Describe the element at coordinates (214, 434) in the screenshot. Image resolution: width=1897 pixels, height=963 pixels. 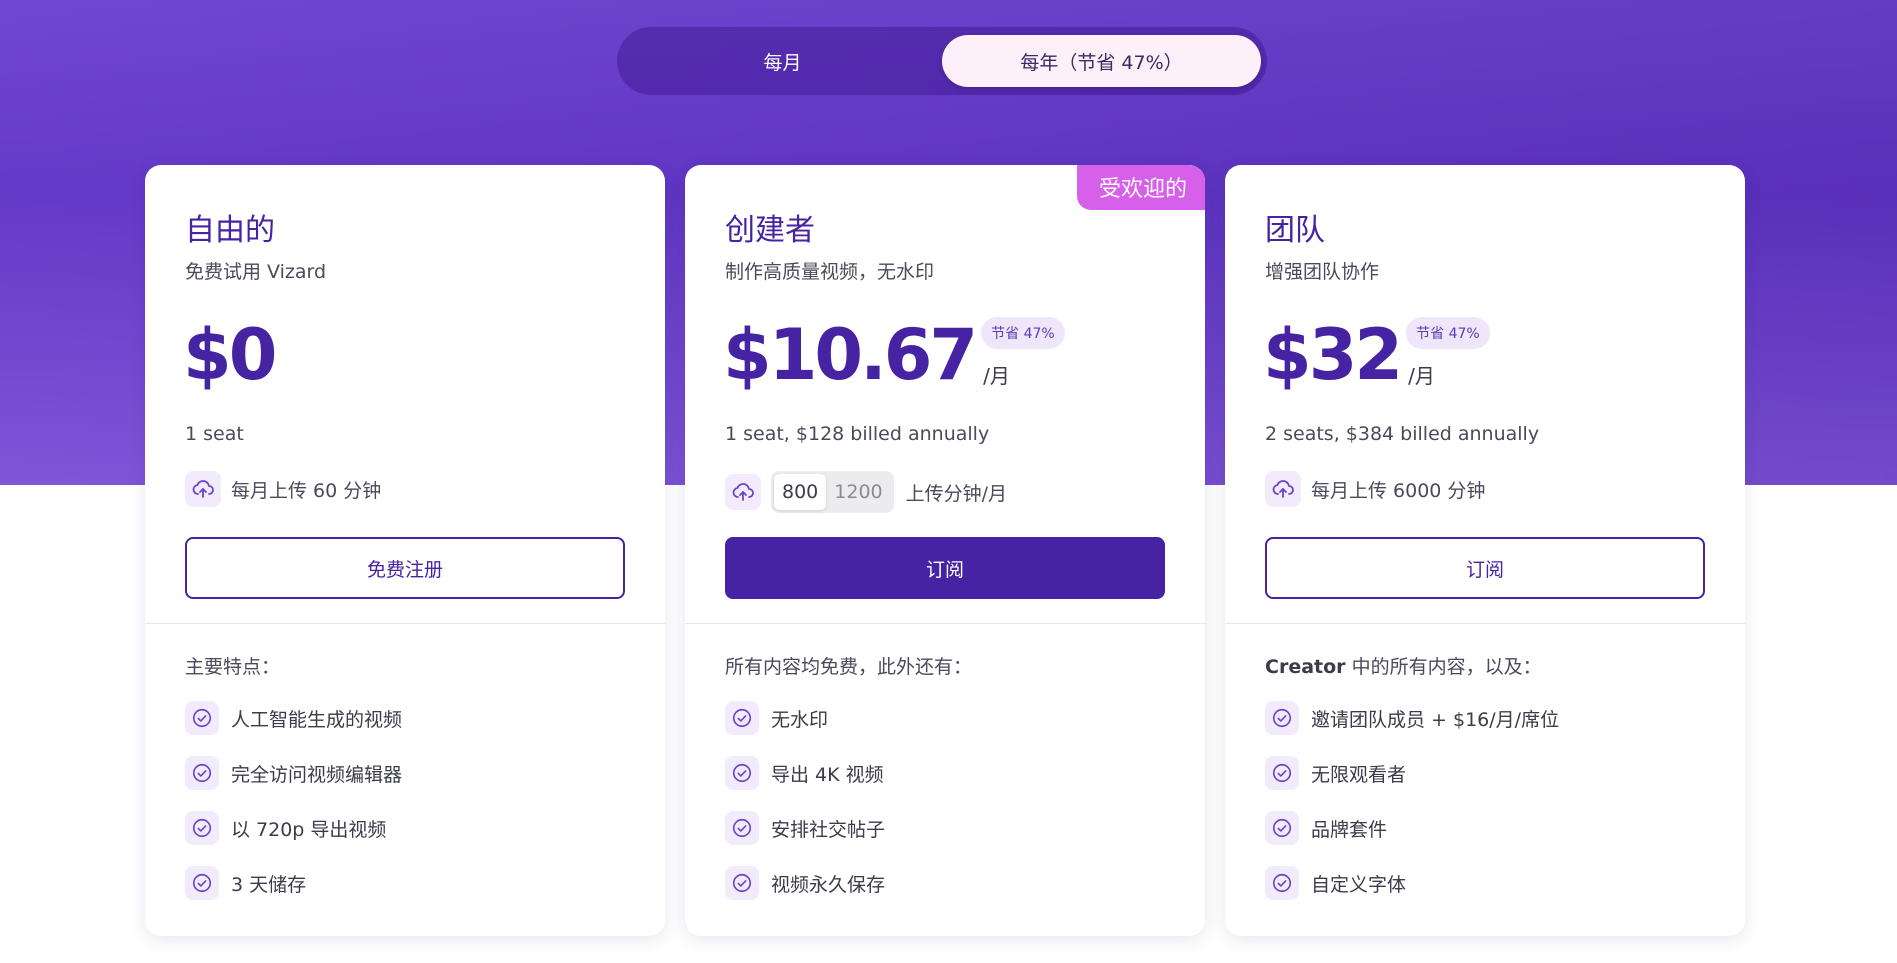
I see `plan-seats: 1 seat` at that location.